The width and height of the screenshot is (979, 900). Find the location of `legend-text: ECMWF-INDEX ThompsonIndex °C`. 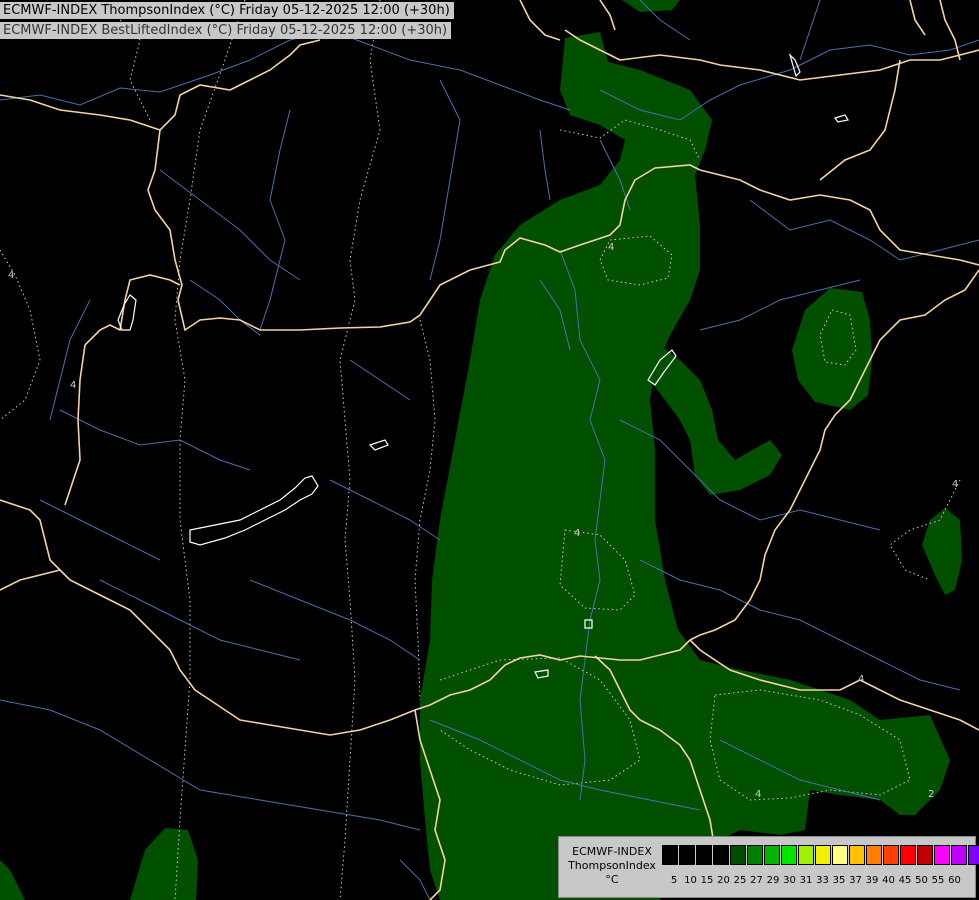

legend-text: ECMWF-INDEX ThompsonIndex °C is located at coordinates (612, 866).